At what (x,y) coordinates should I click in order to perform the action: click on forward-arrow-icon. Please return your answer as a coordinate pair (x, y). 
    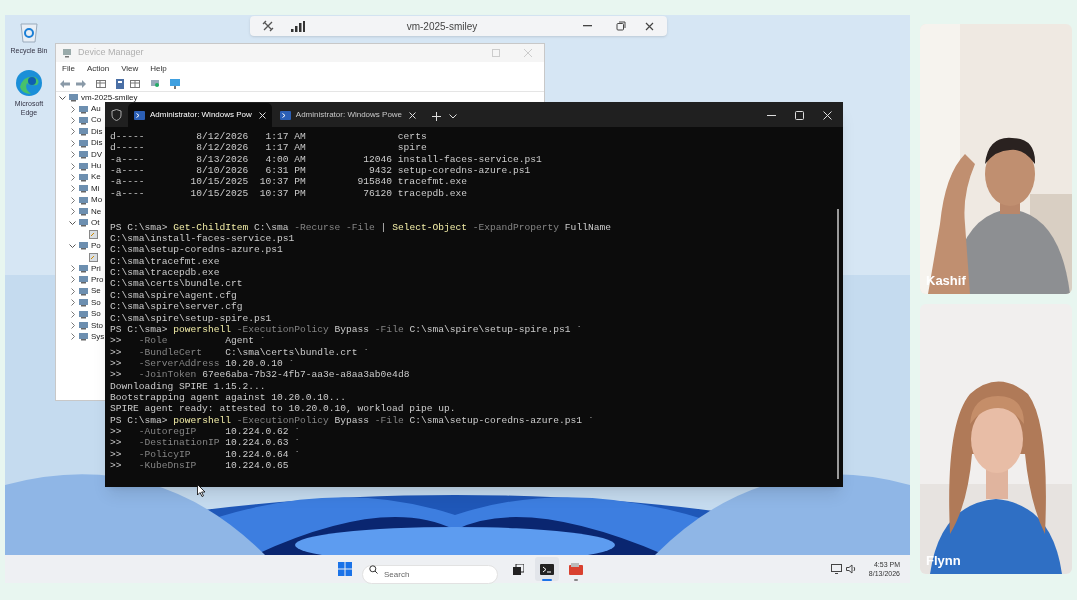
    Looking at the image, I should click on (81, 83).